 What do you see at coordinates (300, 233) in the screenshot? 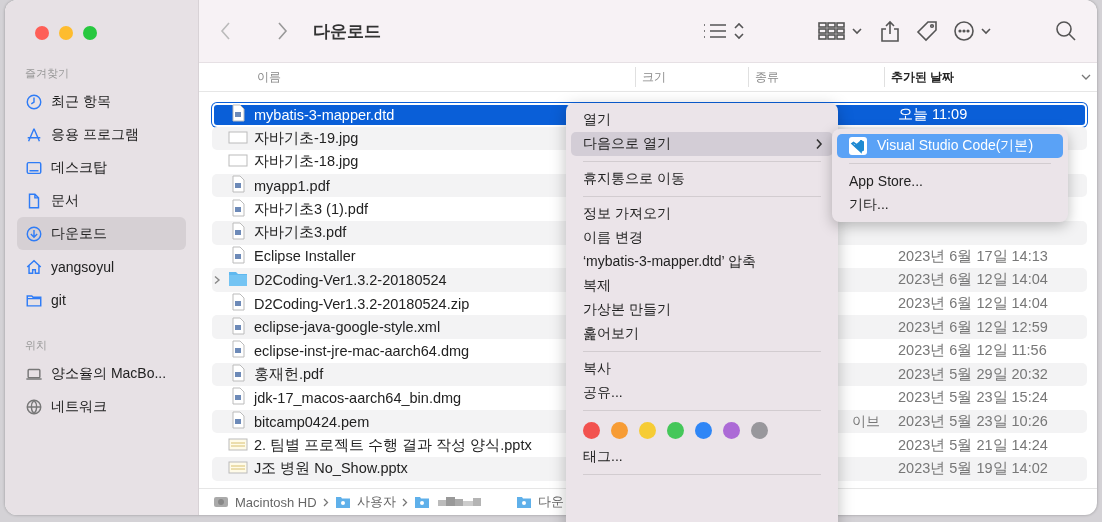
I see `file-name: 자바기초3.pdf` at bounding box center [300, 233].